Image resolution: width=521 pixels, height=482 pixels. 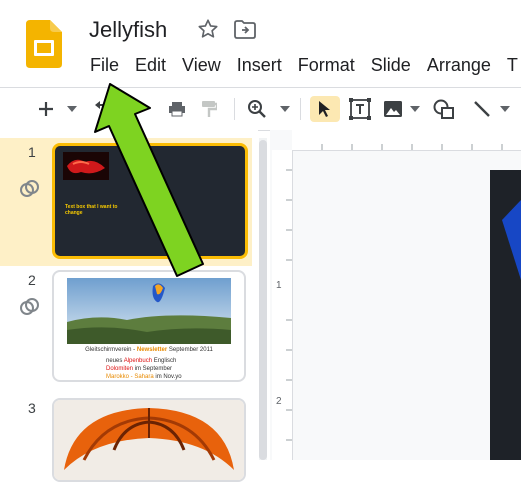 What do you see at coordinates (72, 109) in the screenshot?
I see `chevron-down-icon` at bounding box center [72, 109].